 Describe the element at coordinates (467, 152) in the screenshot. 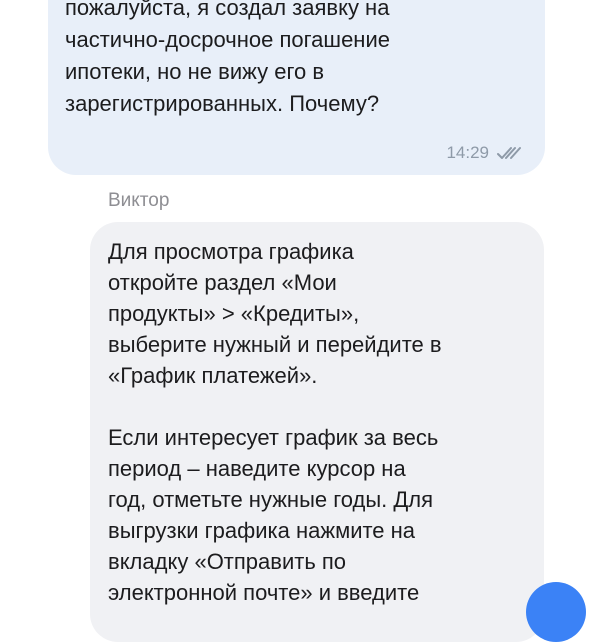

I see `message-time: 14:29` at that location.